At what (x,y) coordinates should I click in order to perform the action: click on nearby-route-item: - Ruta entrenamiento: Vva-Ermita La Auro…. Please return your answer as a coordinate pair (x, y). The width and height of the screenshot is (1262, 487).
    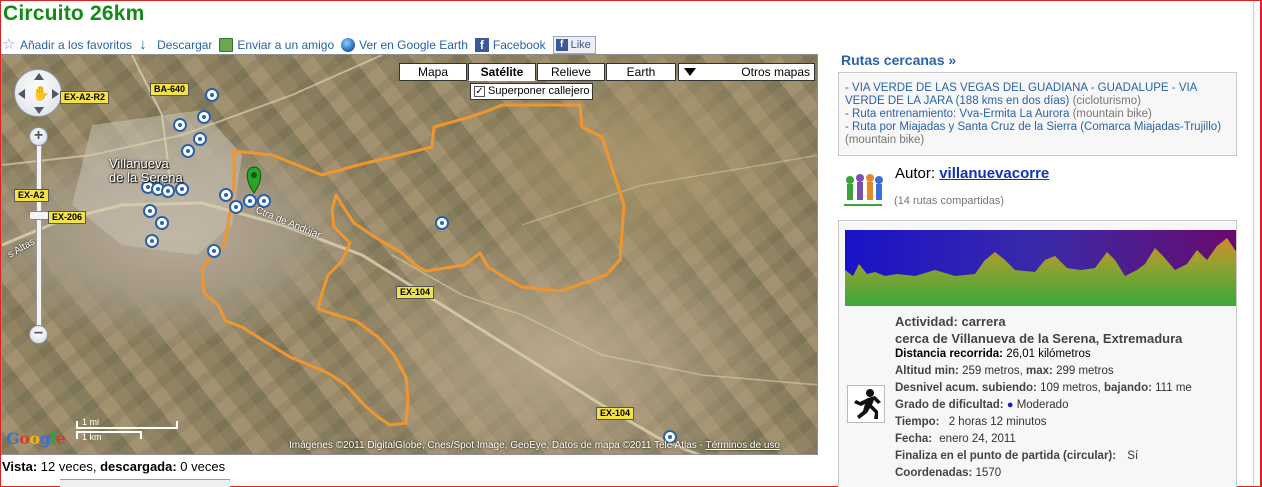
    Looking at the image, I should click on (1038, 114).